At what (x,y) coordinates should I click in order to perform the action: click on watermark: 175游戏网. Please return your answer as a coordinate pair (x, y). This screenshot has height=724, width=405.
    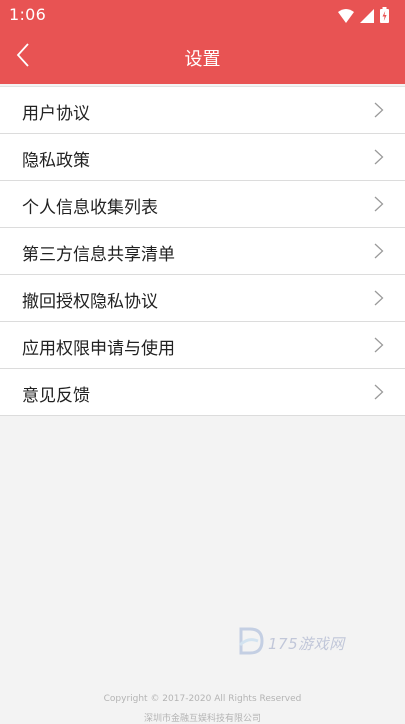
    Looking at the image, I should click on (291, 643).